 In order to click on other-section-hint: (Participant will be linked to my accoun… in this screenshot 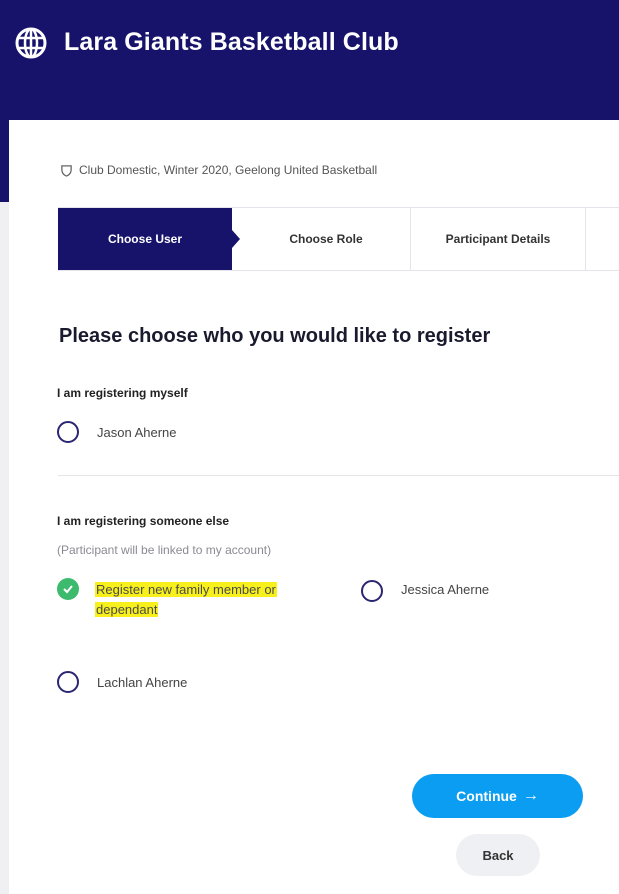, I will do `click(164, 550)`.